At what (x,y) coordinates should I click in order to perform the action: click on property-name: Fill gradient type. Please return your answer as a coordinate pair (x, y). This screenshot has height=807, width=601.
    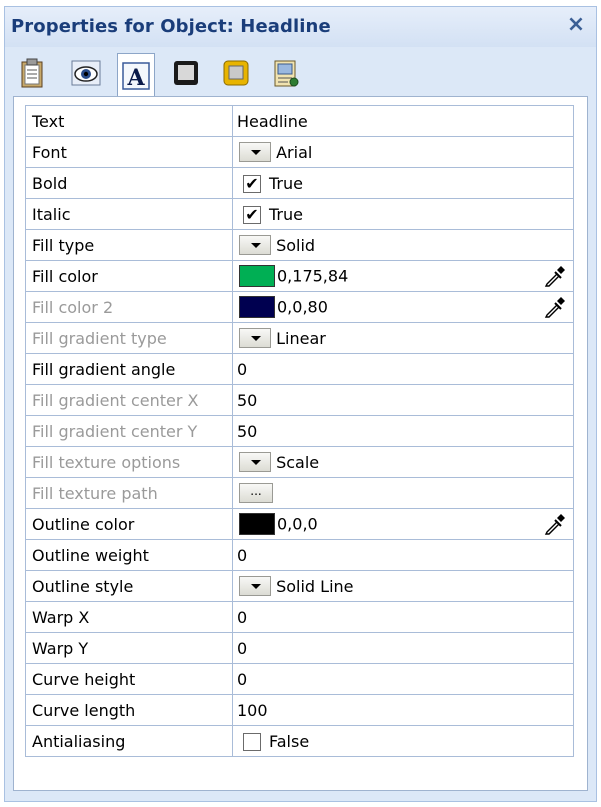
    Looking at the image, I should click on (129, 338).